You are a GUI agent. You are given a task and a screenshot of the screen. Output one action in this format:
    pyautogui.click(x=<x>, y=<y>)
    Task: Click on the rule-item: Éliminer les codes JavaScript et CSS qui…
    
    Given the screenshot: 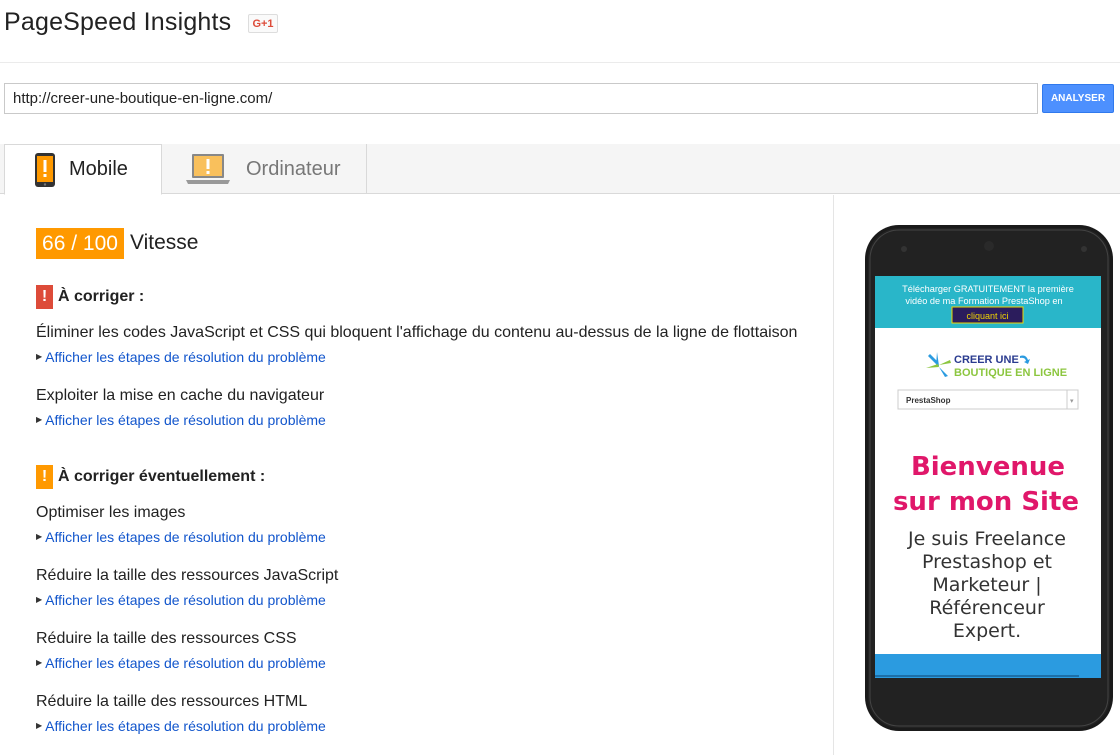 What is the action you would take?
    pyautogui.click(x=416, y=344)
    